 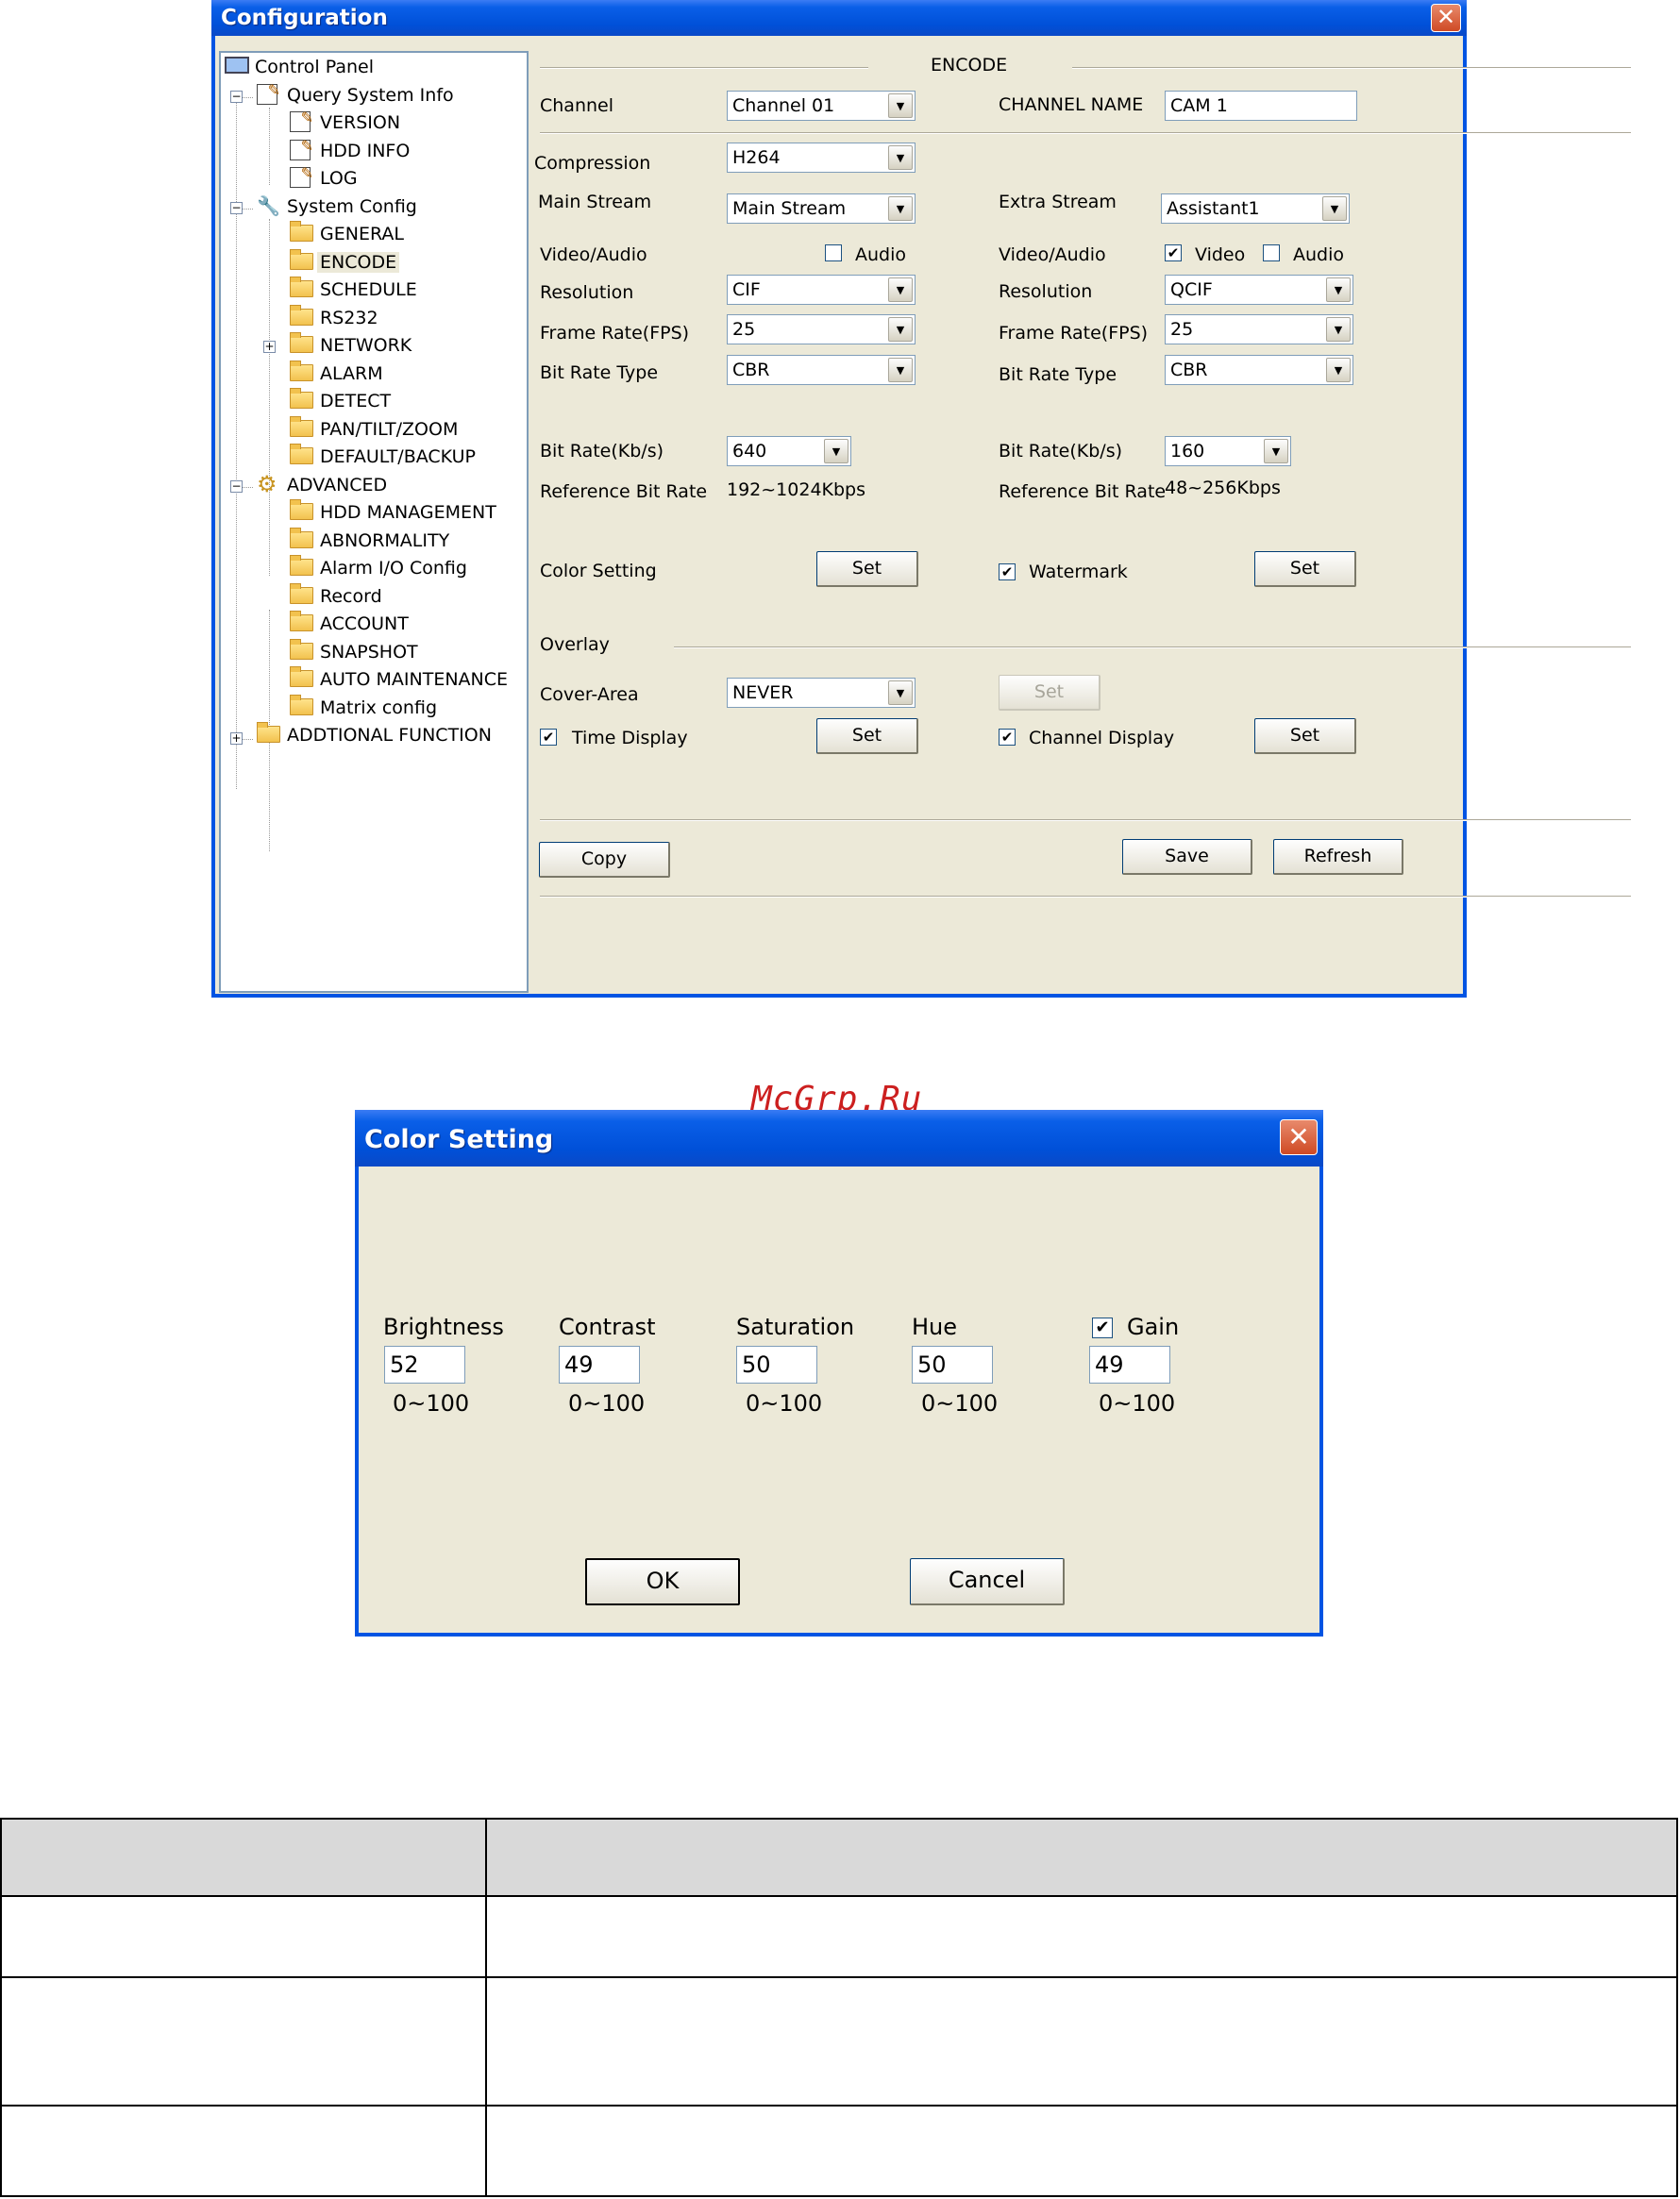 What do you see at coordinates (795, 1327) in the screenshot?
I see `saturation-label: Saturation` at bounding box center [795, 1327].